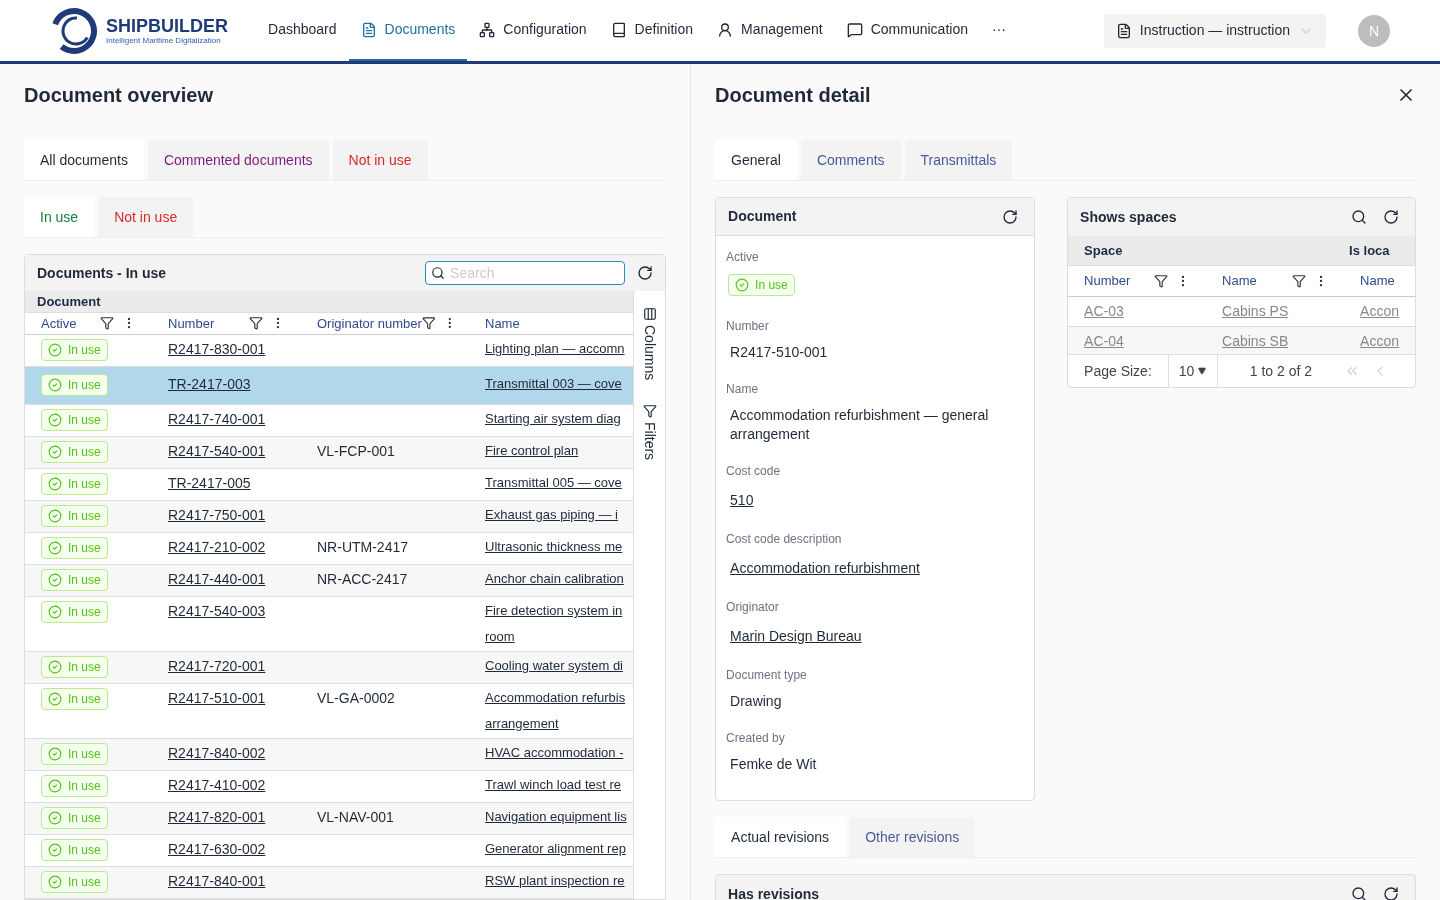 This screenshot has width=1440, height=900. Describe the element at coordinates (217, 611) in the screenshot. I see `number-link: R2417-540-003` at that location.